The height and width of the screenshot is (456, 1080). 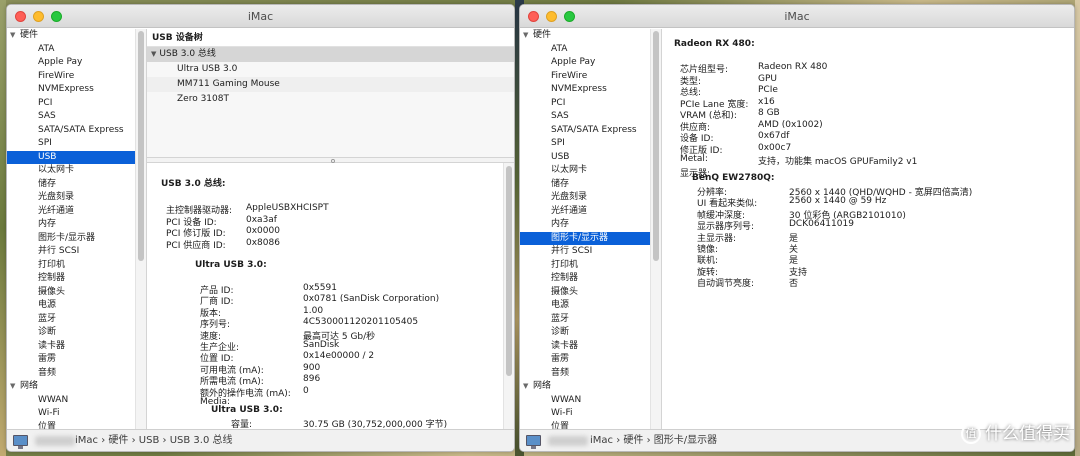 What do you see at coordinates (594, 129) in the screenshot?
I see `sidebar-item-label: SATA/SATA Express` at bounding box center [594, 129].